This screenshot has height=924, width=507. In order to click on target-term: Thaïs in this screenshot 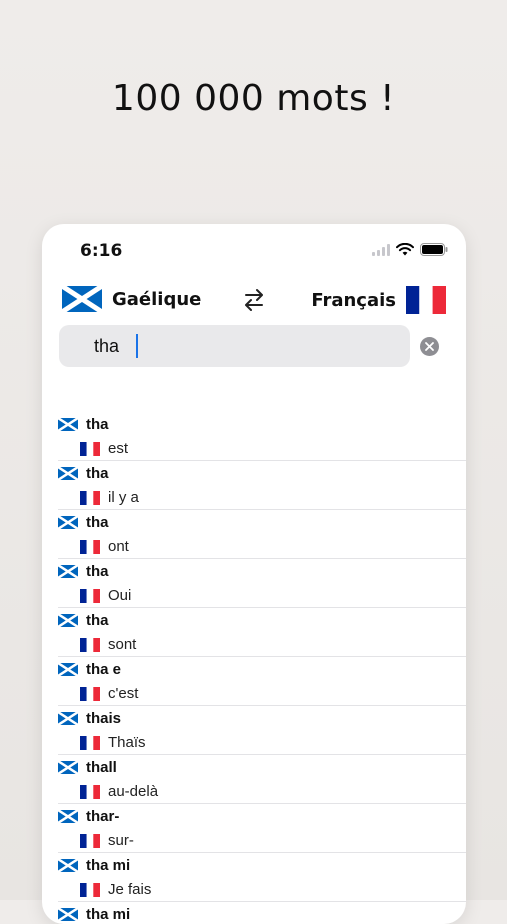, I will do `click(113, 742)`.